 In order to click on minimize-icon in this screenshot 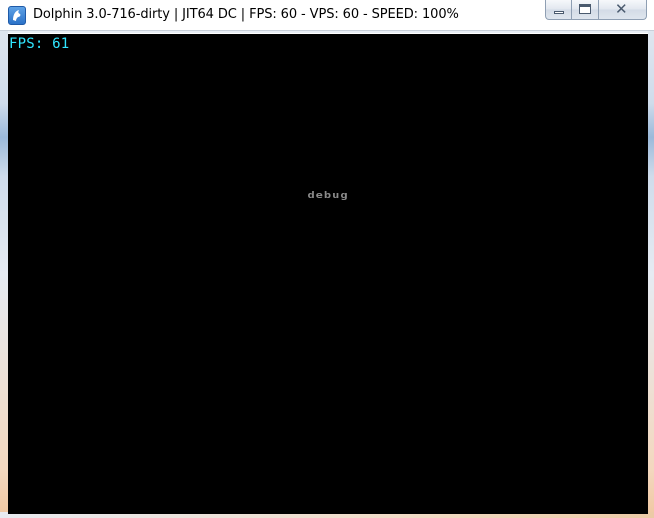, I will do `click(559, 12)`.